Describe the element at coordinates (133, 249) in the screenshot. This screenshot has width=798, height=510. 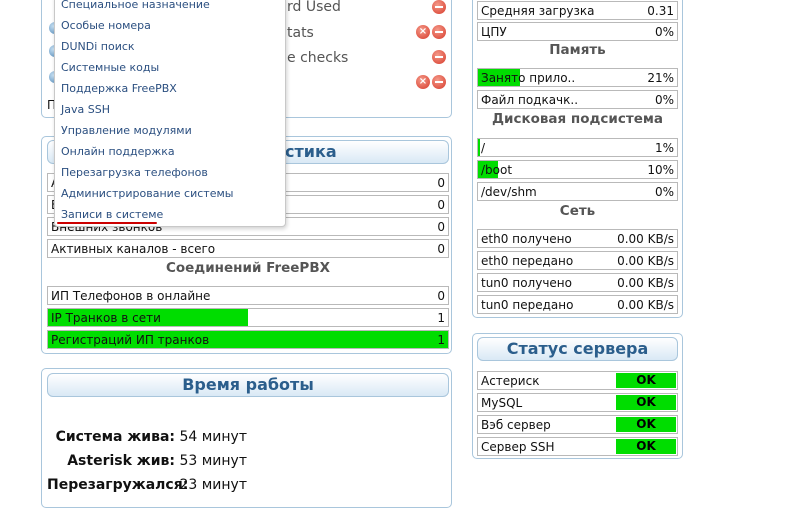
I see `stats-row-label: Активных каналов - всего` at that location.